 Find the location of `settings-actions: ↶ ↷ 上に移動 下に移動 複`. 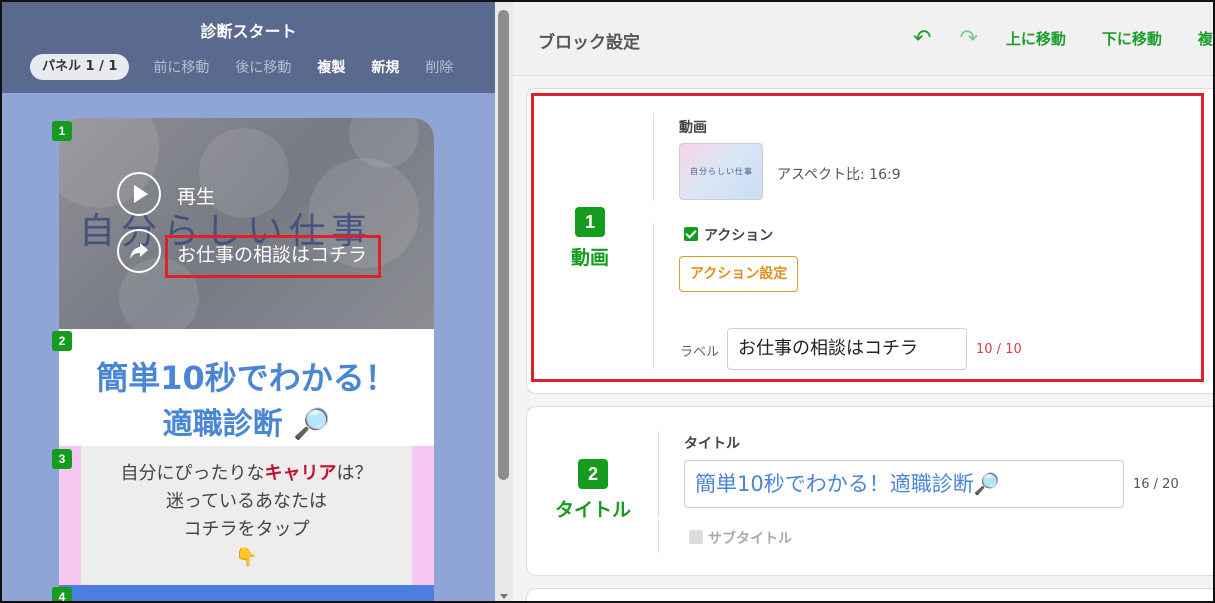

settings-actions: ↶ ↷ 上に移動 下に移動 複 is located at coordinates (1063, 38).